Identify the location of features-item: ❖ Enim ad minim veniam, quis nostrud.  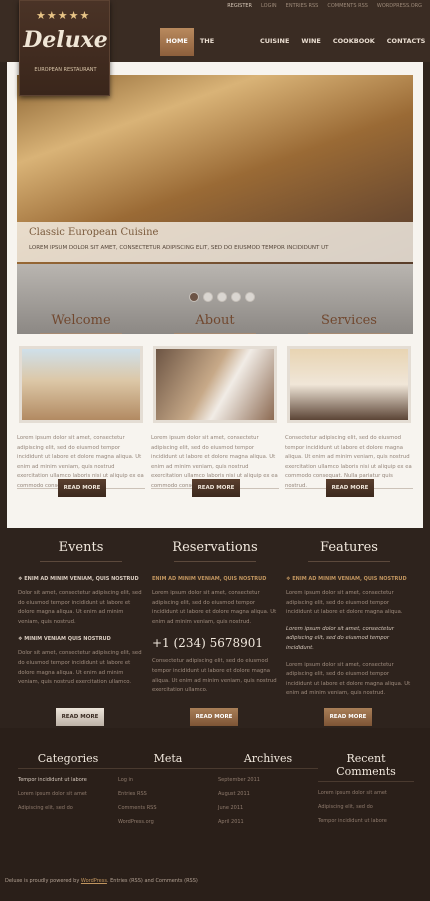
(346, 579).